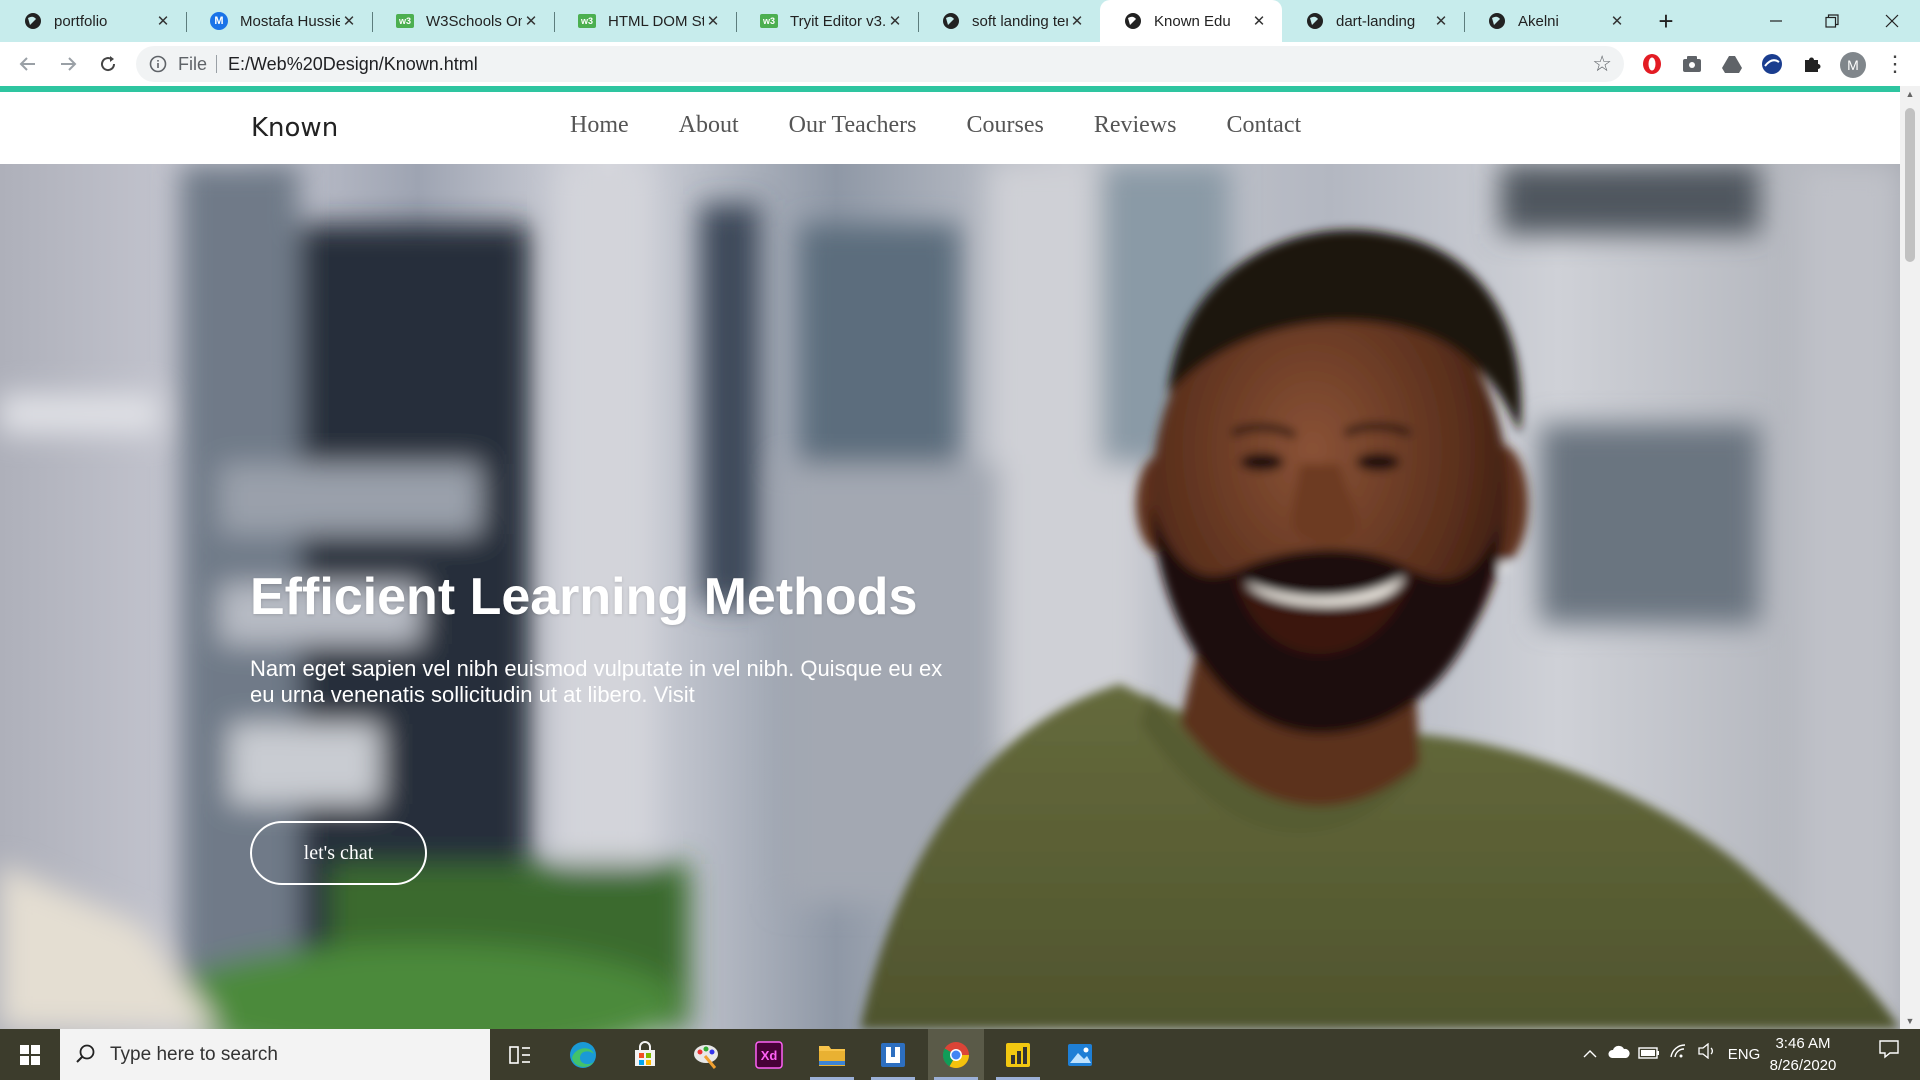  I want to click on wifi-icon, so click(1679, 1054).